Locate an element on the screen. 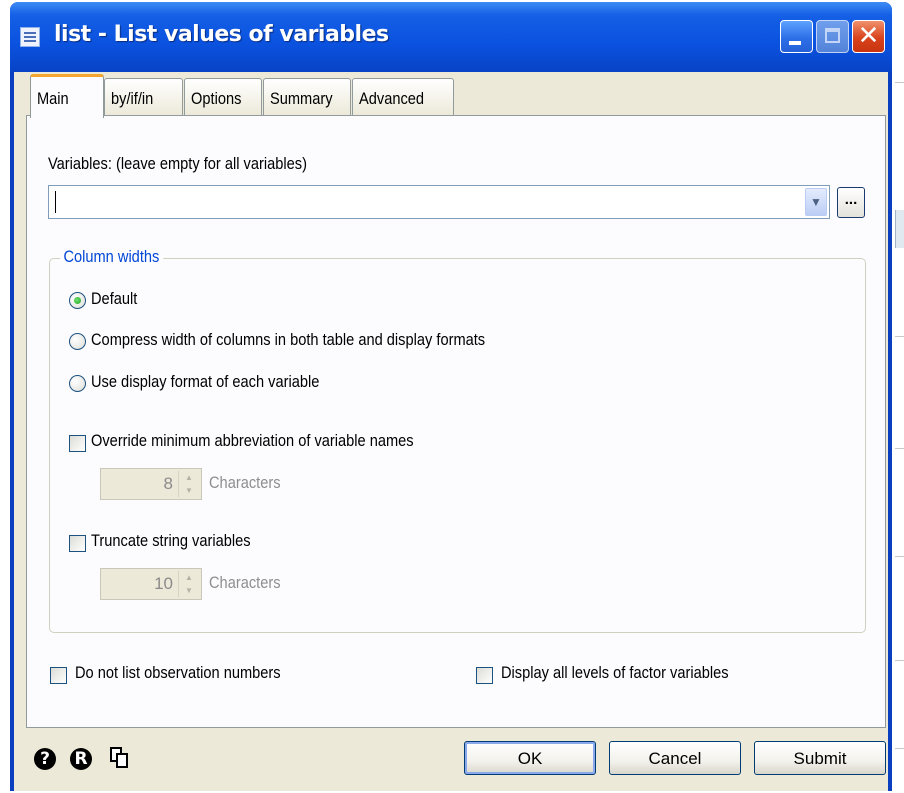 The height and width of the screenshot is (793, 904). cancel-button-label: Cancel is located at coordinates (675, 758).